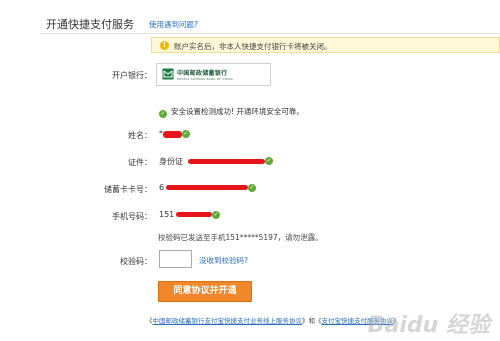 This screenshot has width=500, height=341. Describe the element at coordinates (132, 75) in the screenshot. I see `bank-label: 开户银行：` at that location.